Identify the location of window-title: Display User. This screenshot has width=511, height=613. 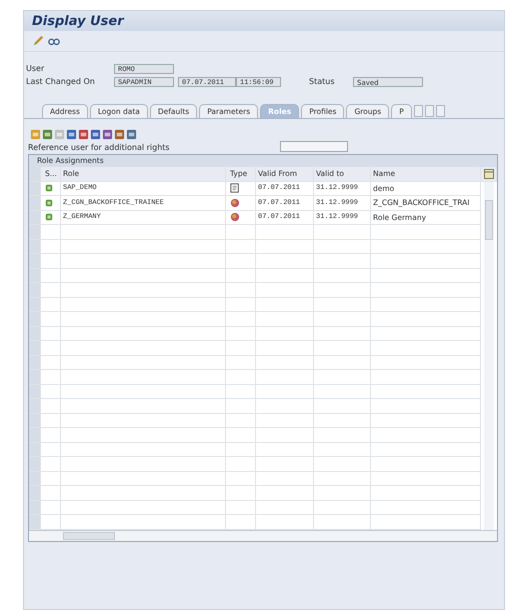
(78, 21).